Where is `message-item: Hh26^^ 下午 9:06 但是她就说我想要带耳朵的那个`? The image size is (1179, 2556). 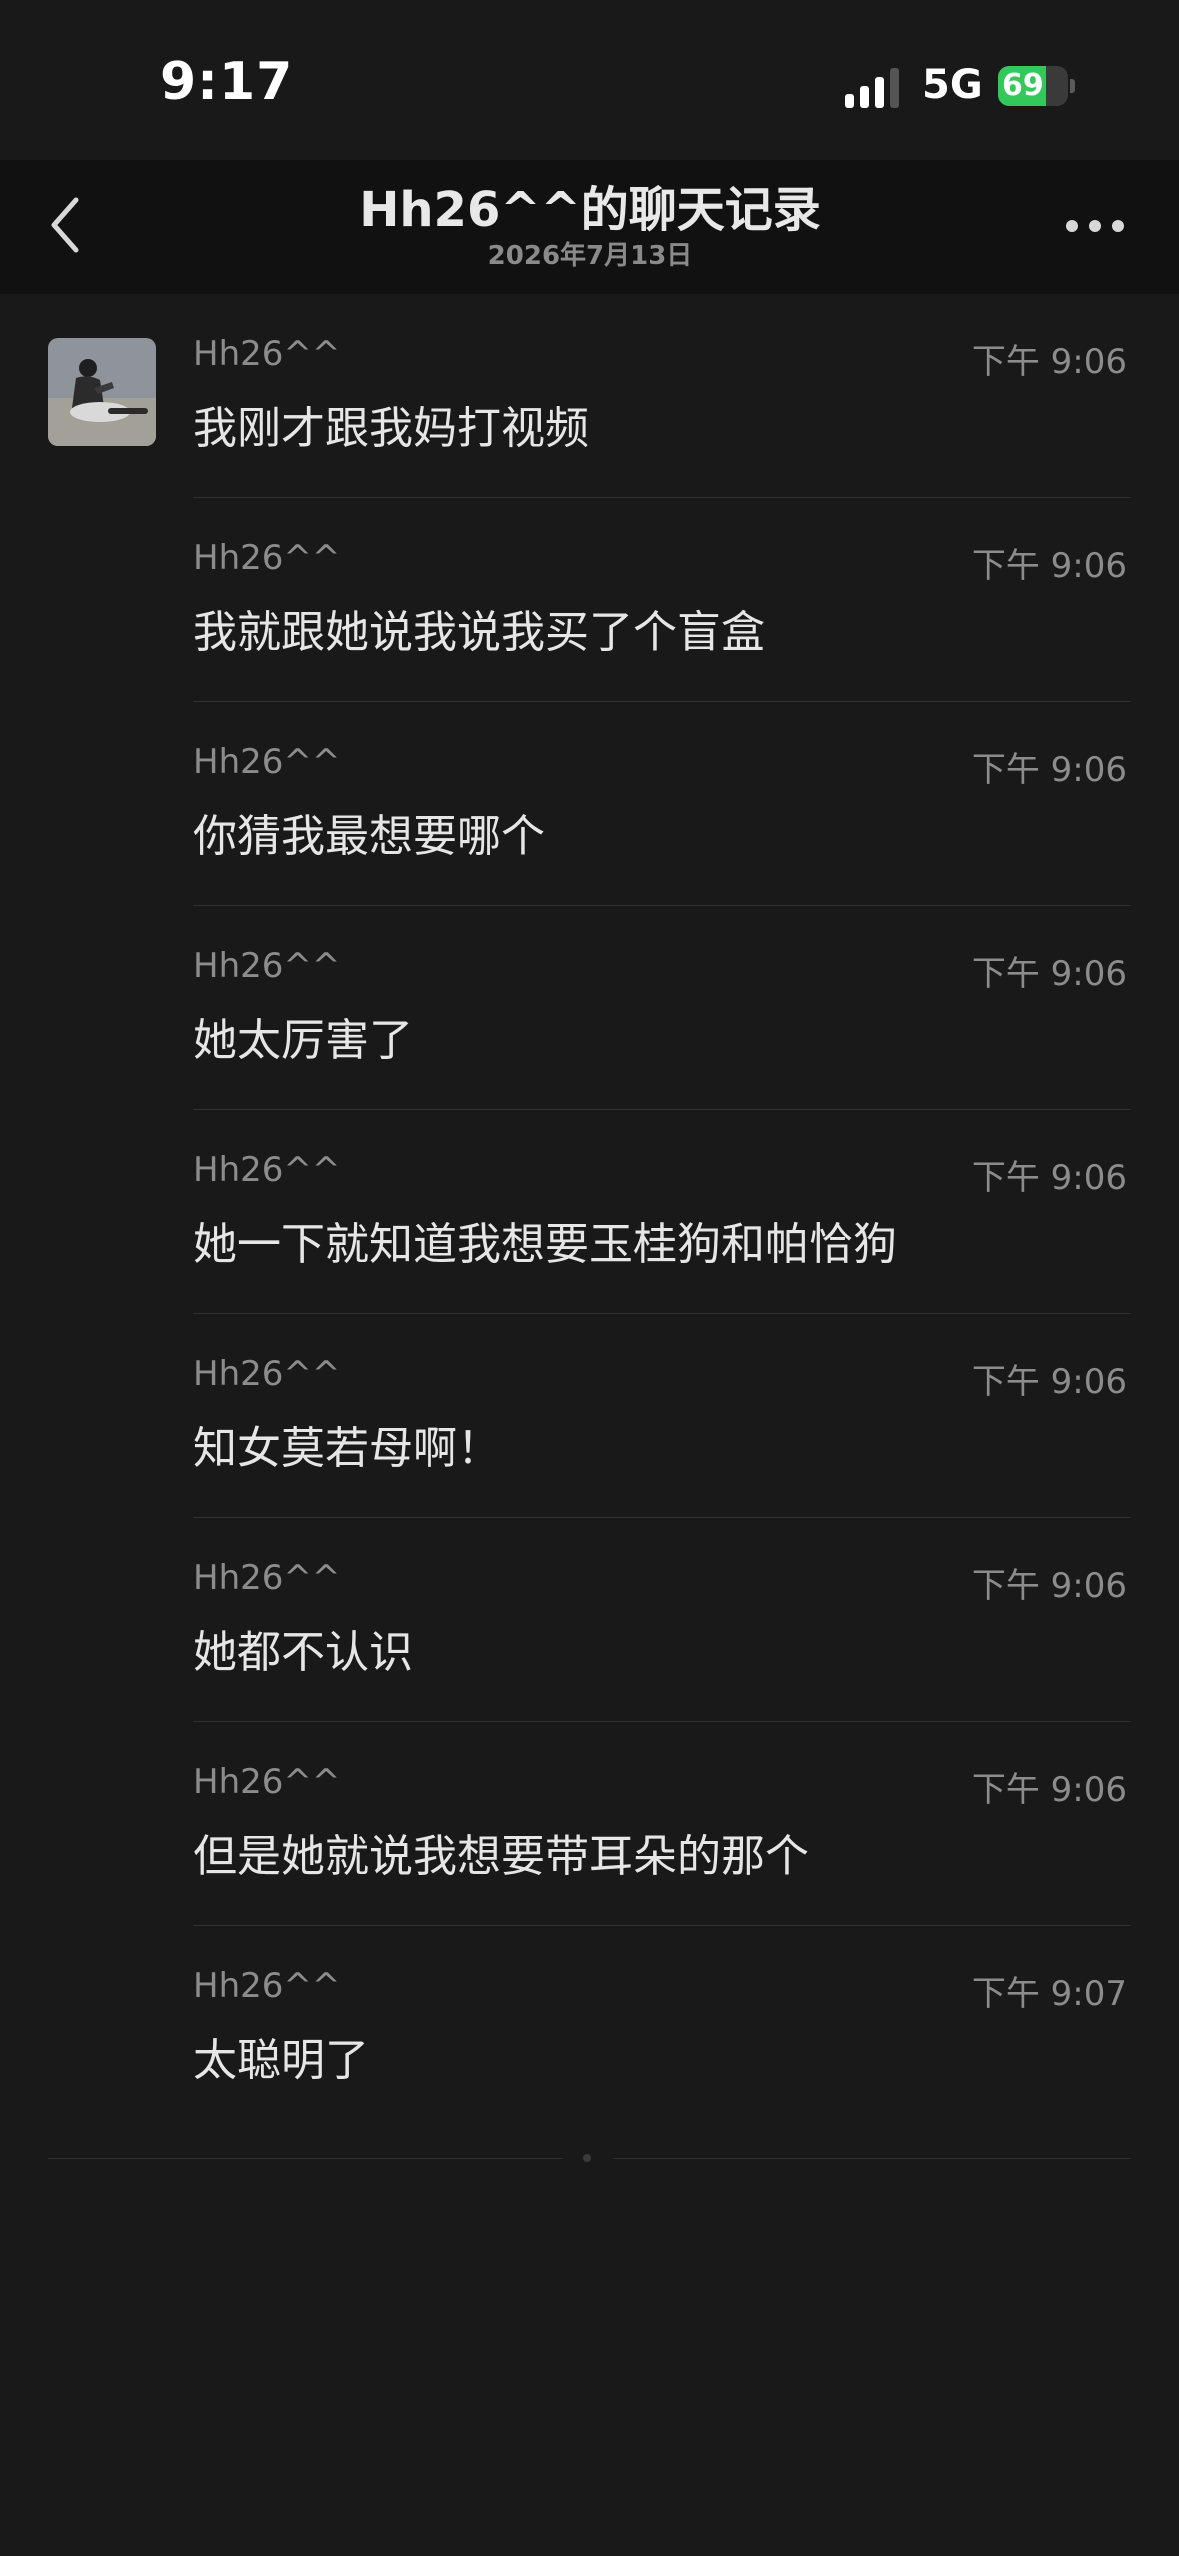
message-item: Hh26^^ 下午 9:06 但是她就说我想要带耳朵的那个 is located at coordinates (589, 1824).